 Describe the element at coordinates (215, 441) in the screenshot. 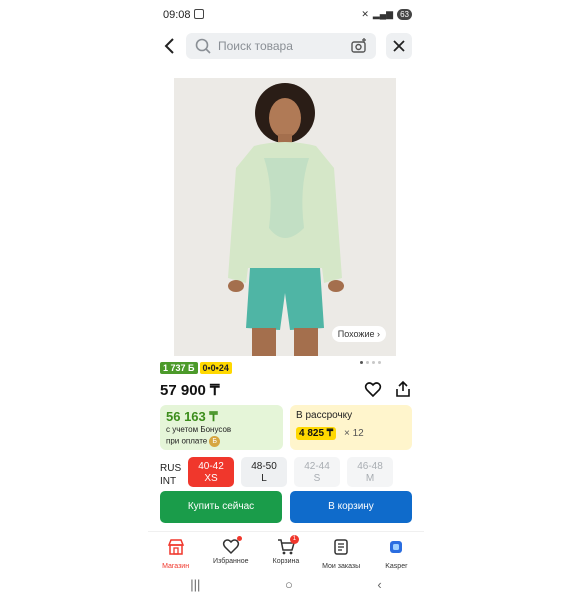

I see `bonus-coin-icon: Б` at that location.